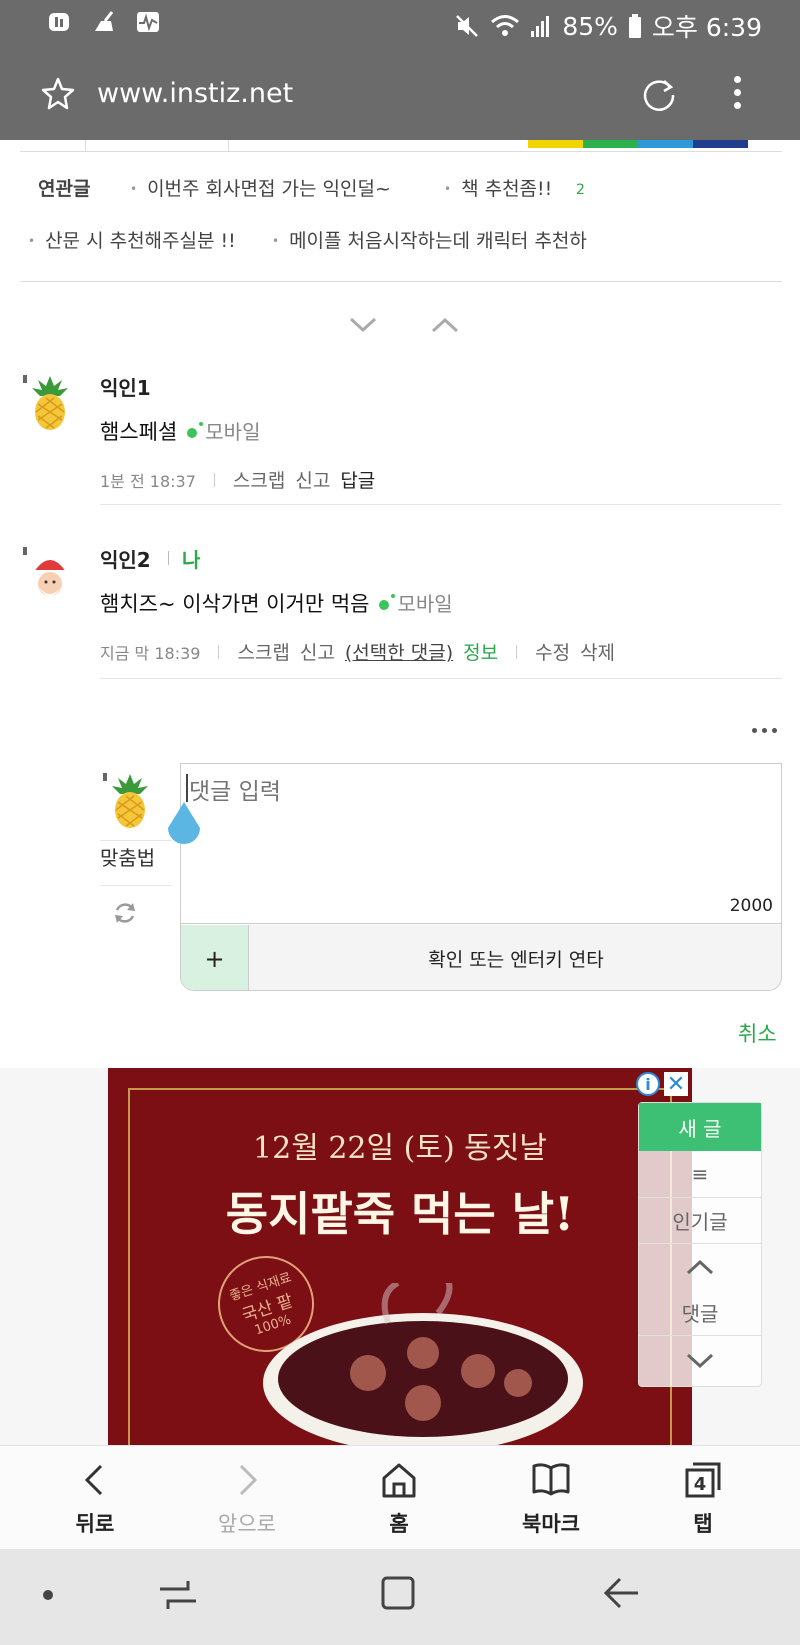  Describe the element at coordinates (423, 1364) in the screenshot. I see `porridge-bowl-image` at that location.